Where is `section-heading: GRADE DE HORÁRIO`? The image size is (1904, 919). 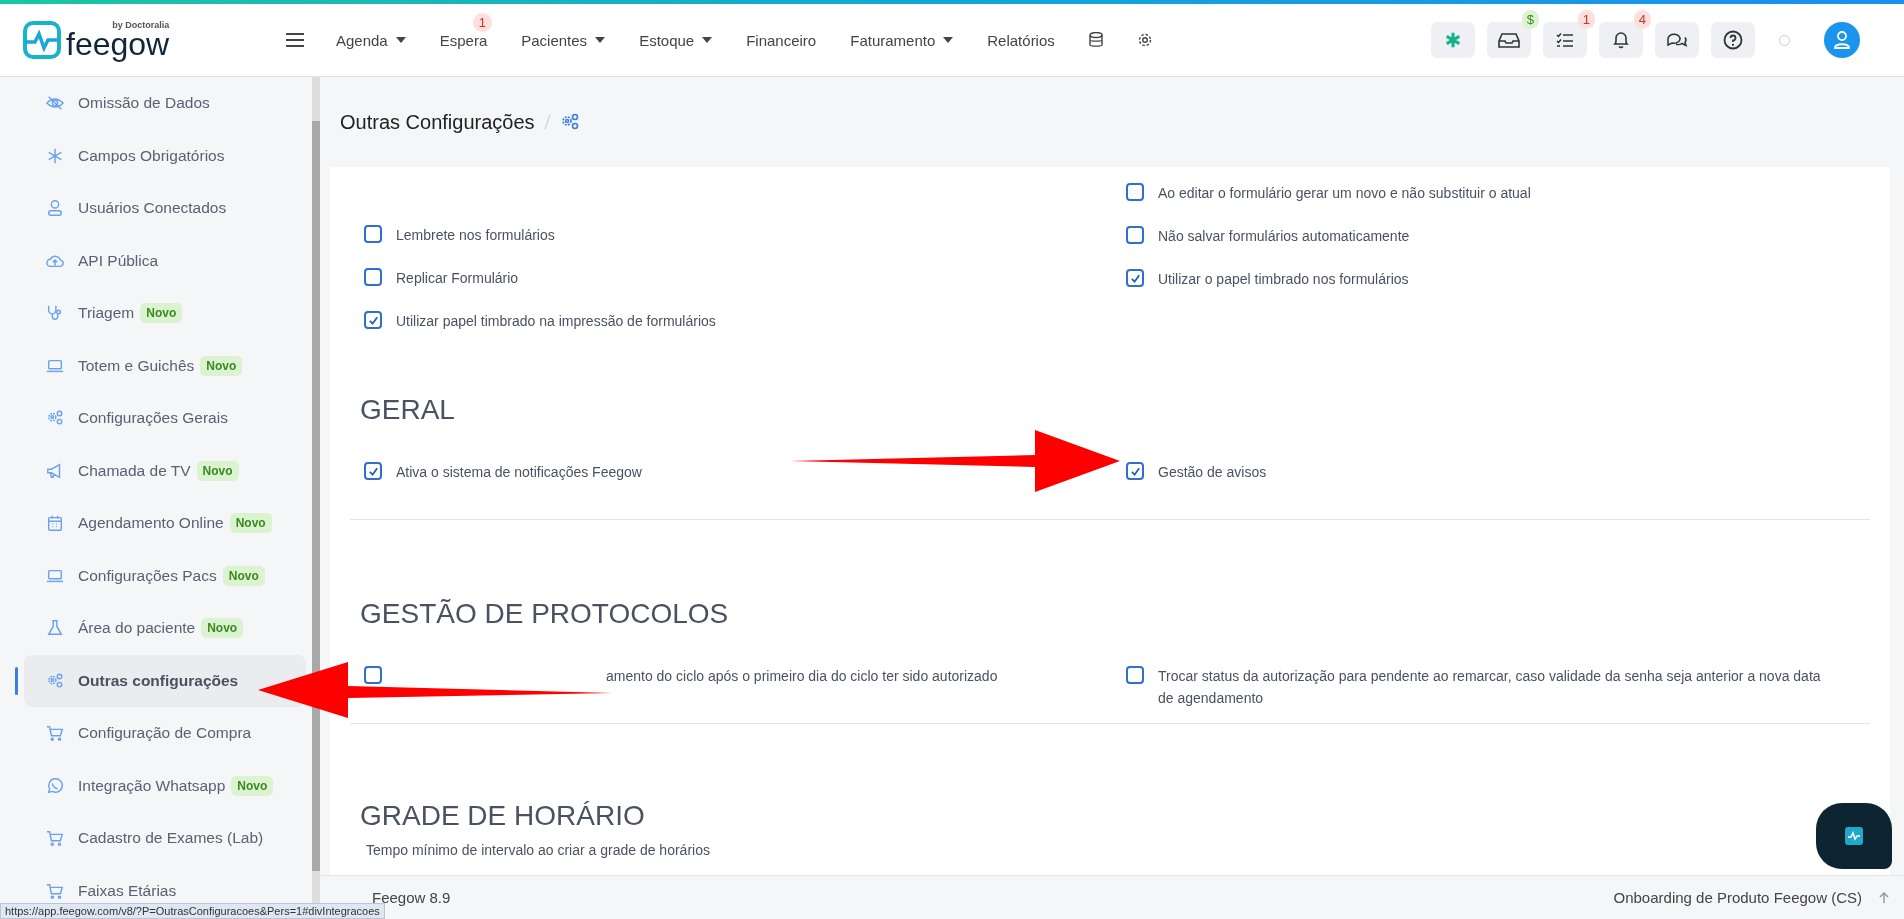
section-heading: GRADE DE HORÁRIO is located at coordinates (503, 816).